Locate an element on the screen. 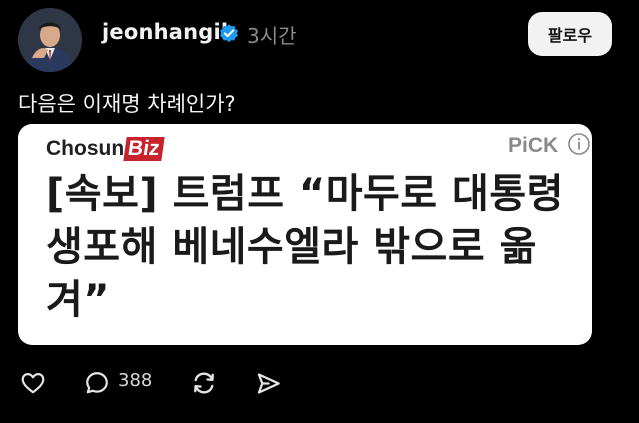  reply-count: 388 is located at coordinates (135, 380).